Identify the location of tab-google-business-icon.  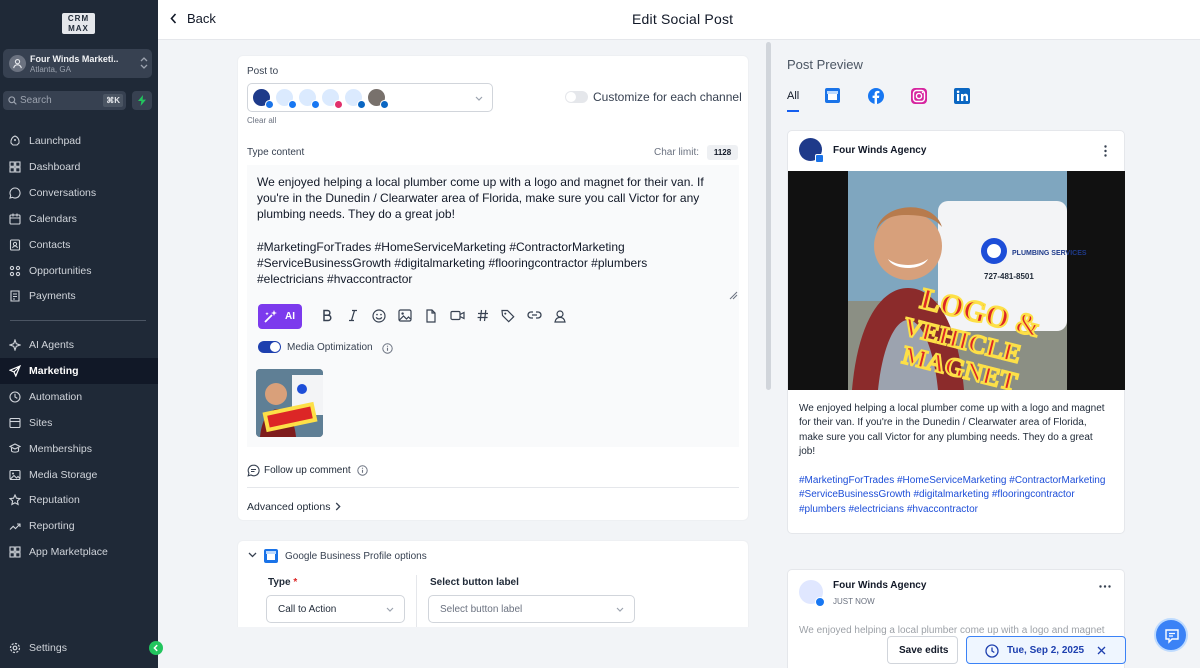
(832, 95).